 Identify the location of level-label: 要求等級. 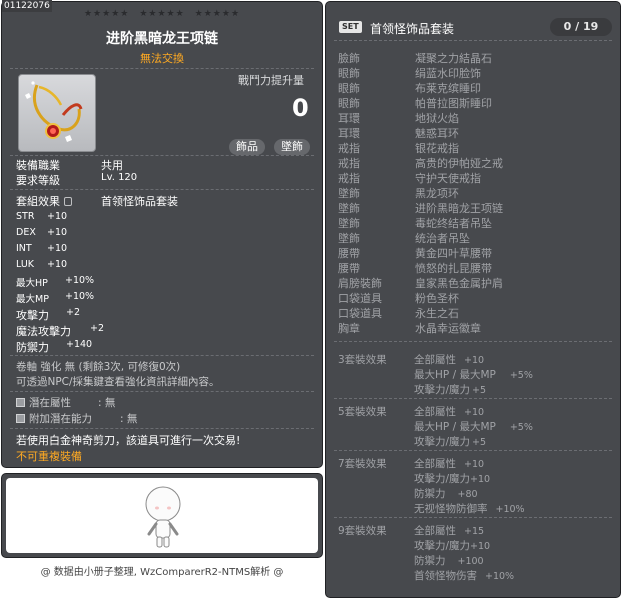
(38, 180).